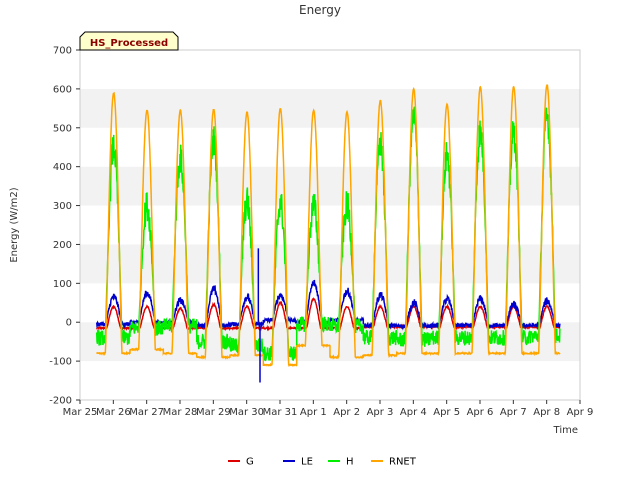 The width and height of the screenshot is (640, 480). I want to click on legend-label-le: LE, so click(307, 462).